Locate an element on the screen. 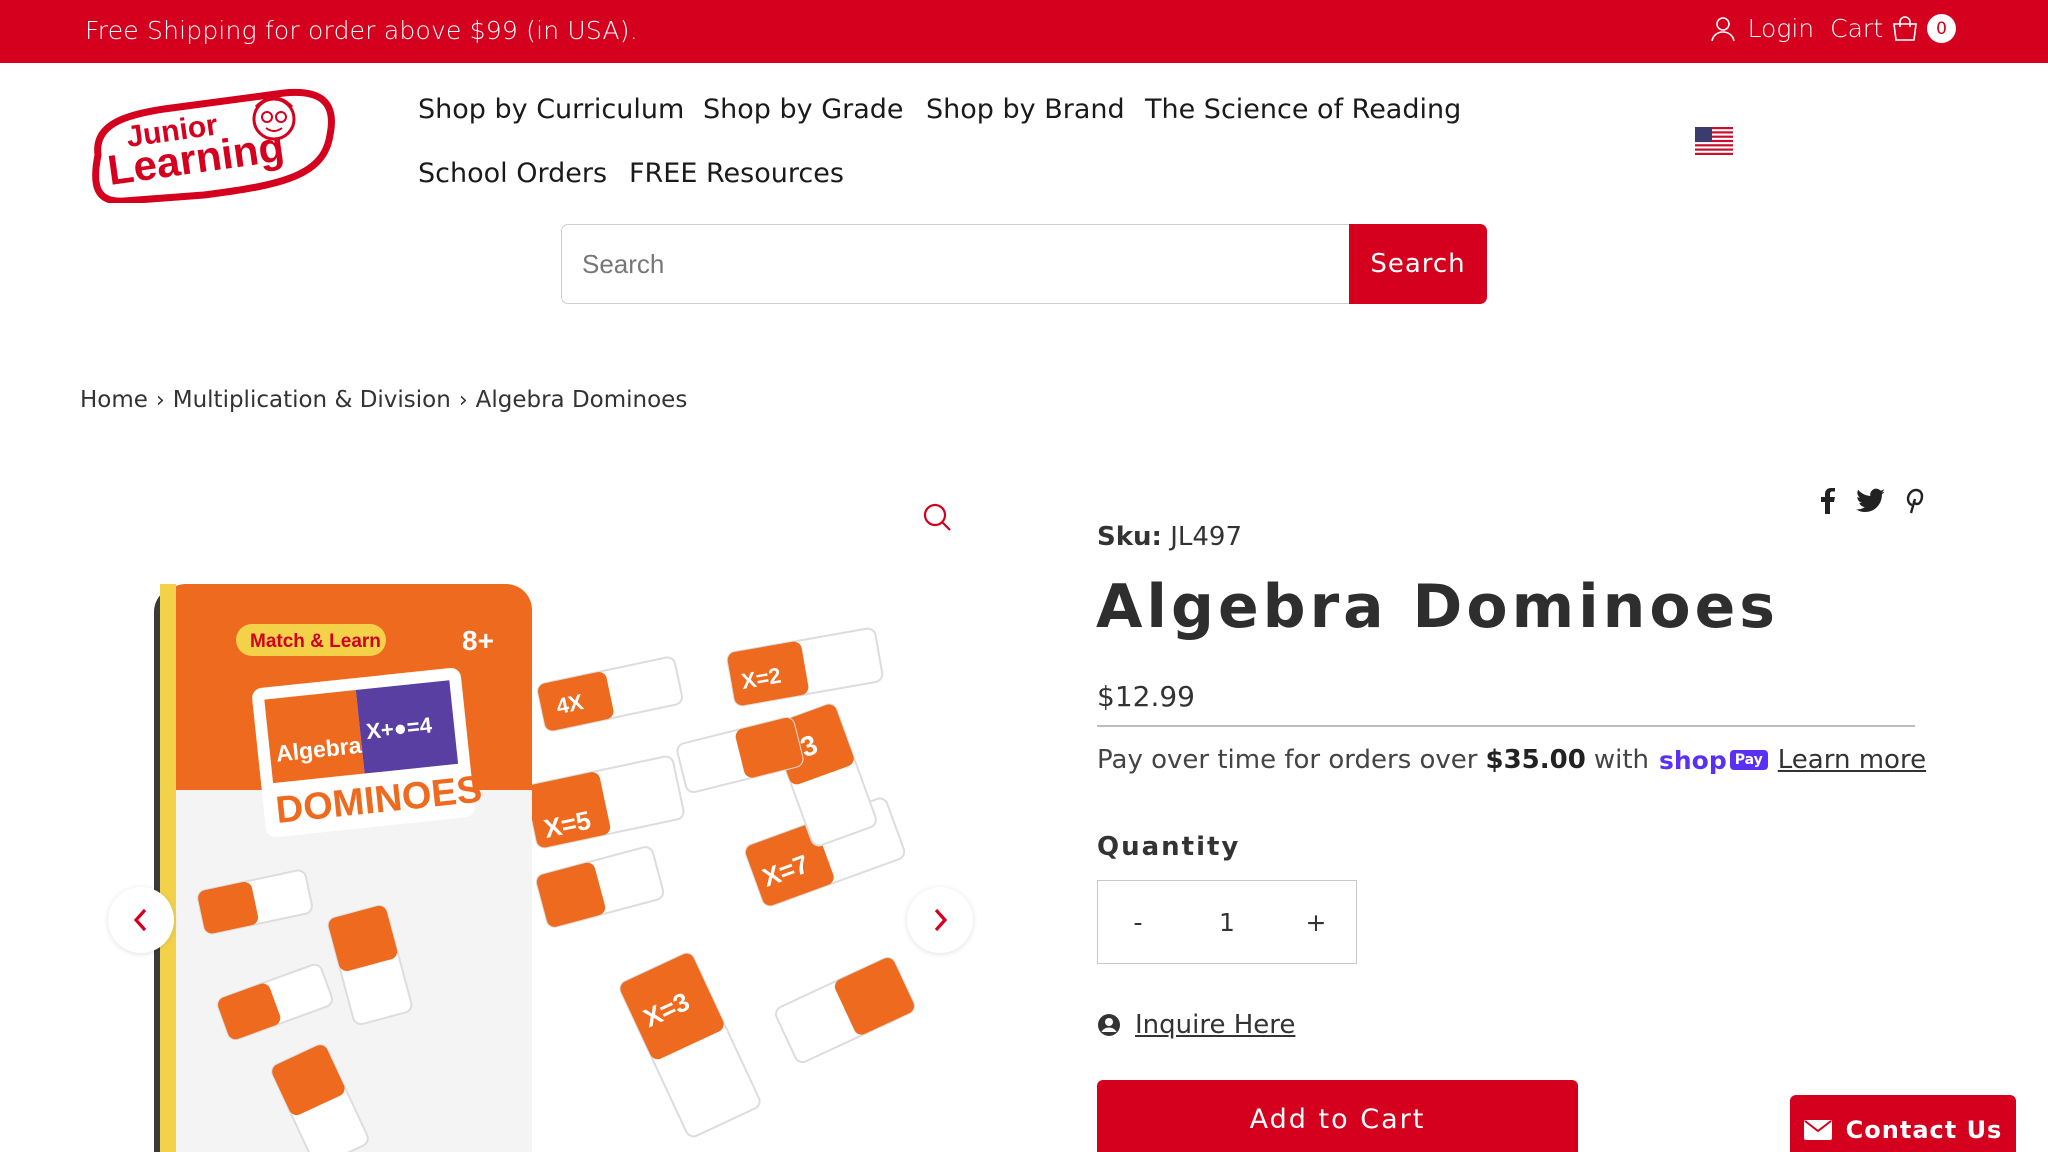 The image size is (2048, 1152). cart-link: Cart 0 is located at coordinates (1893, 28).